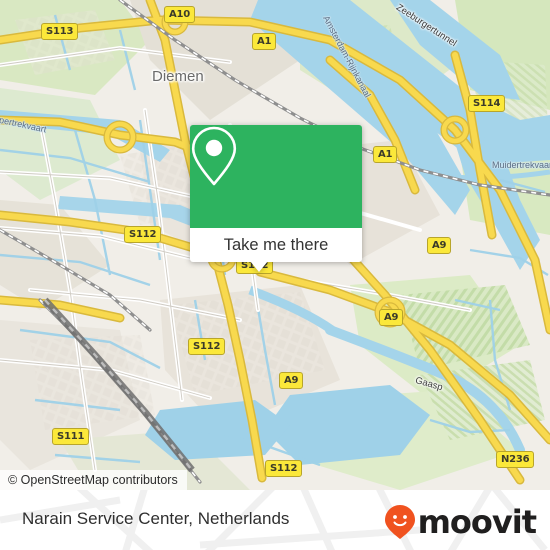 The height and width of the screenshot is (550, 550). I want to click on callout-icon-area, so click(276, 176).